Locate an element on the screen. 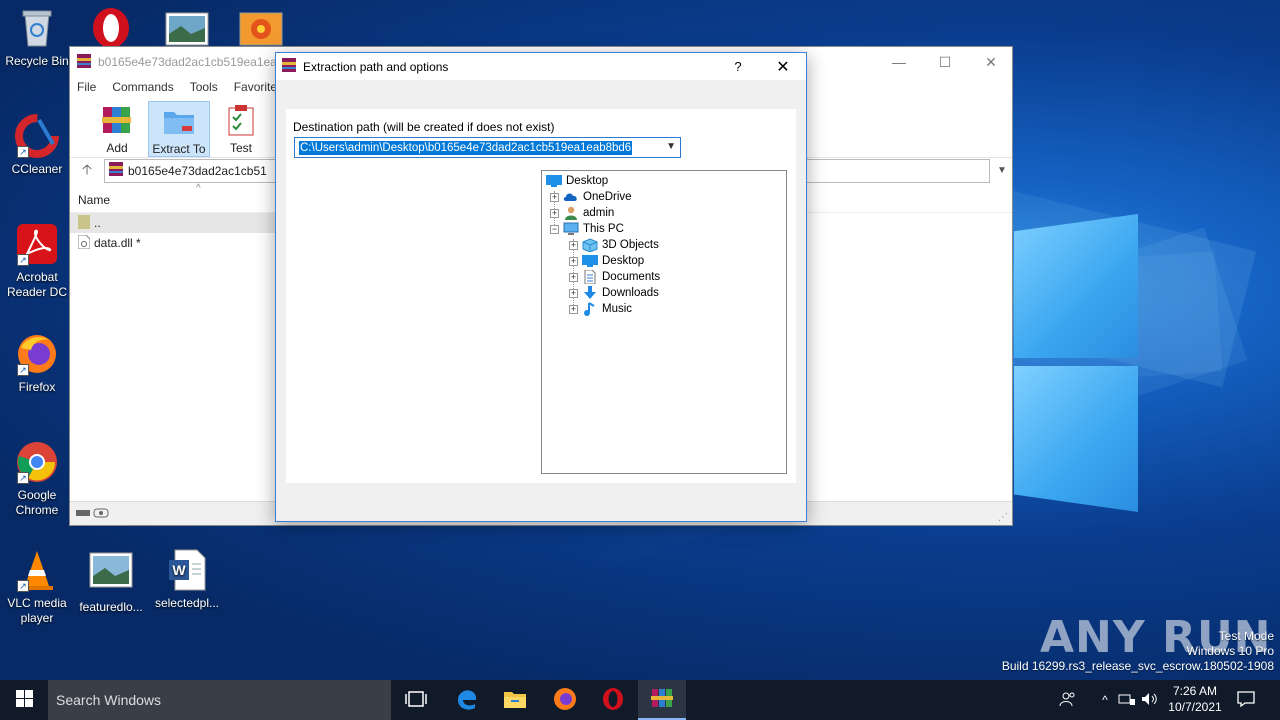 The height and width of the screenshot is (720, 1280). taskbar-opera is located at coordinates (613, 700).